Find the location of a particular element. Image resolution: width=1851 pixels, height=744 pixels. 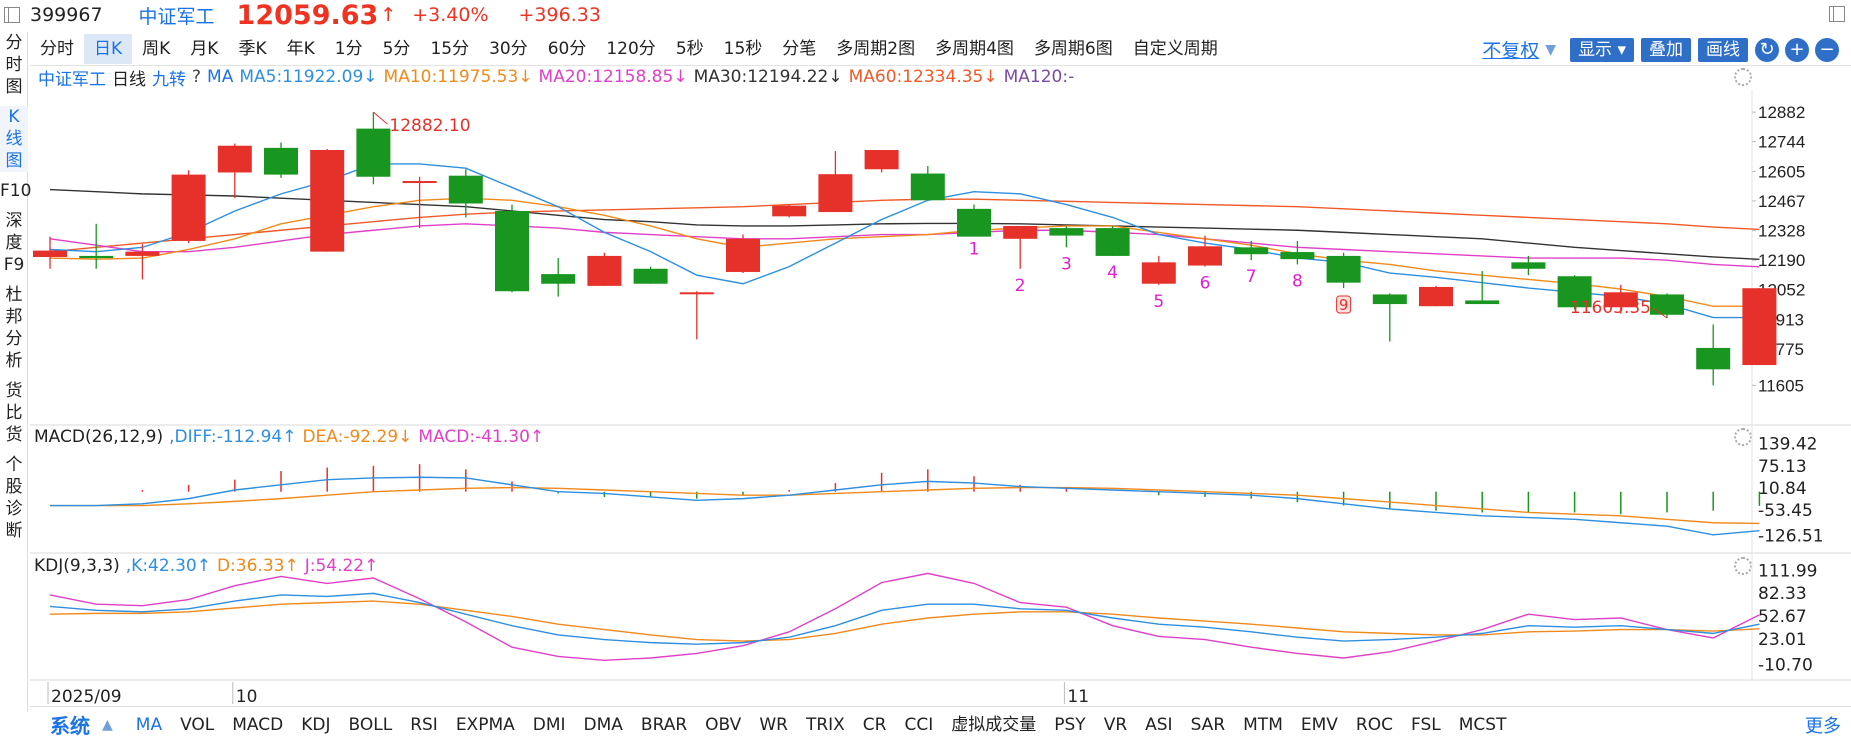

ma10-line is located at coordinates (904, 252).